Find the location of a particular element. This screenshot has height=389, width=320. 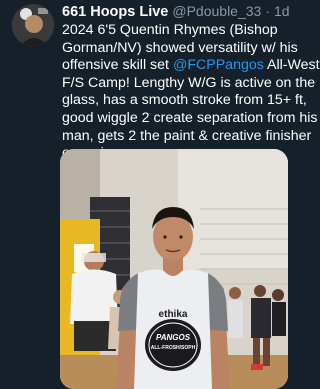

tweet-text-line: 2024 6'5 Quentin Rhymes (Bishop is located at coordinates (170, 30).